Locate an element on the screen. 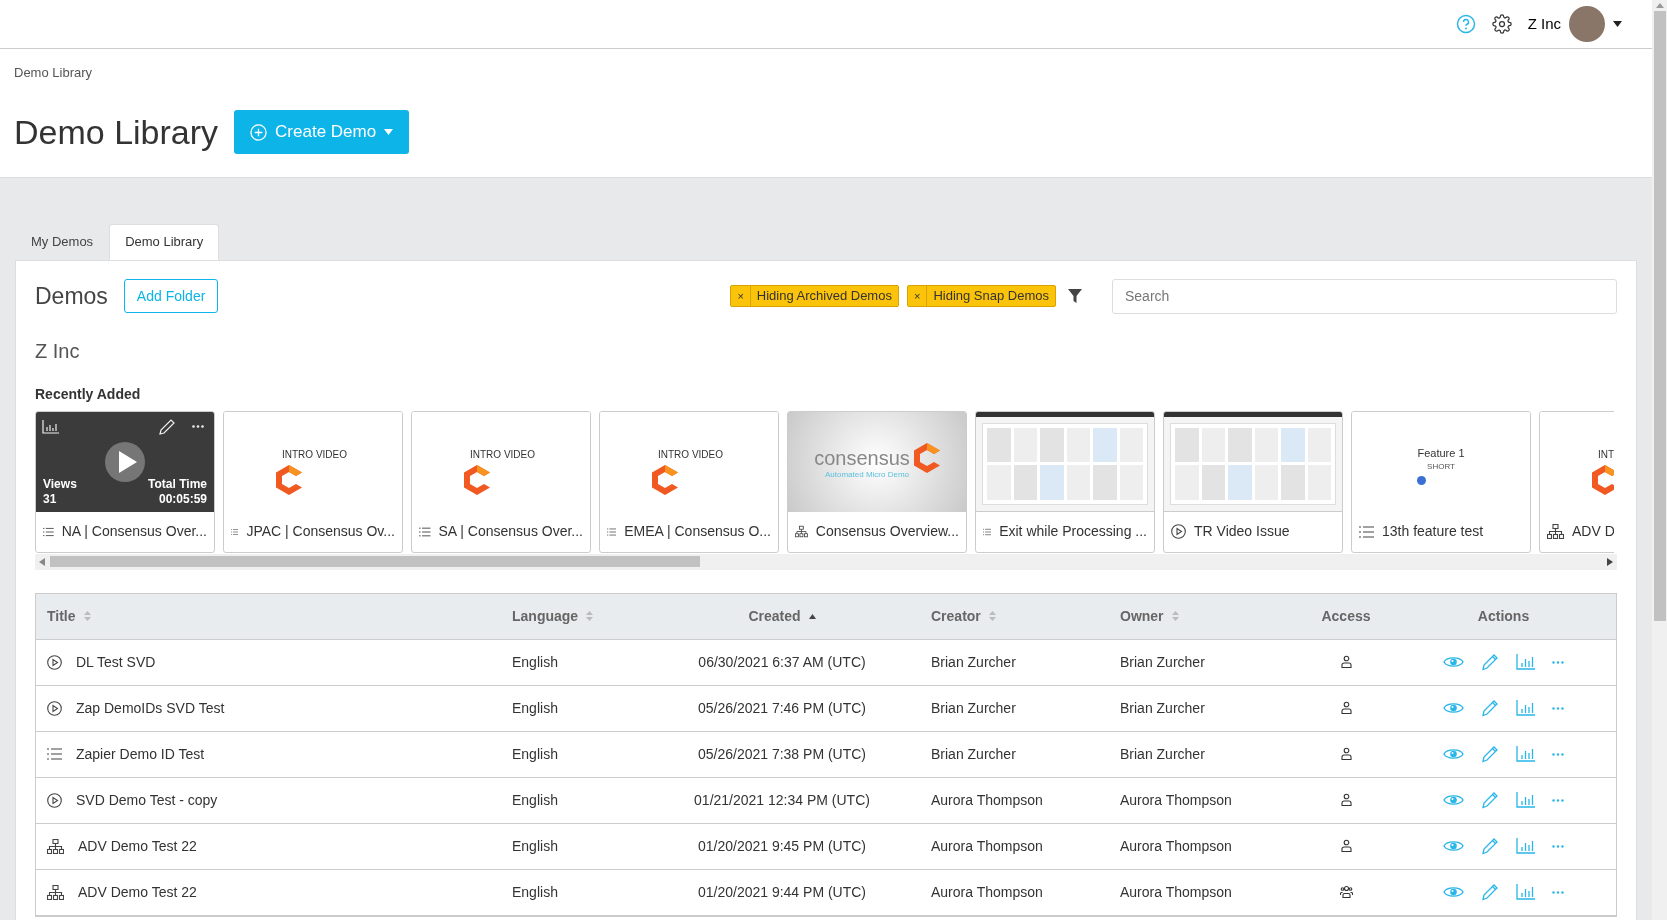 The image size is (1667, 920). demo-title: SVD Demo Test - copy is located at coordinates (147, 800).